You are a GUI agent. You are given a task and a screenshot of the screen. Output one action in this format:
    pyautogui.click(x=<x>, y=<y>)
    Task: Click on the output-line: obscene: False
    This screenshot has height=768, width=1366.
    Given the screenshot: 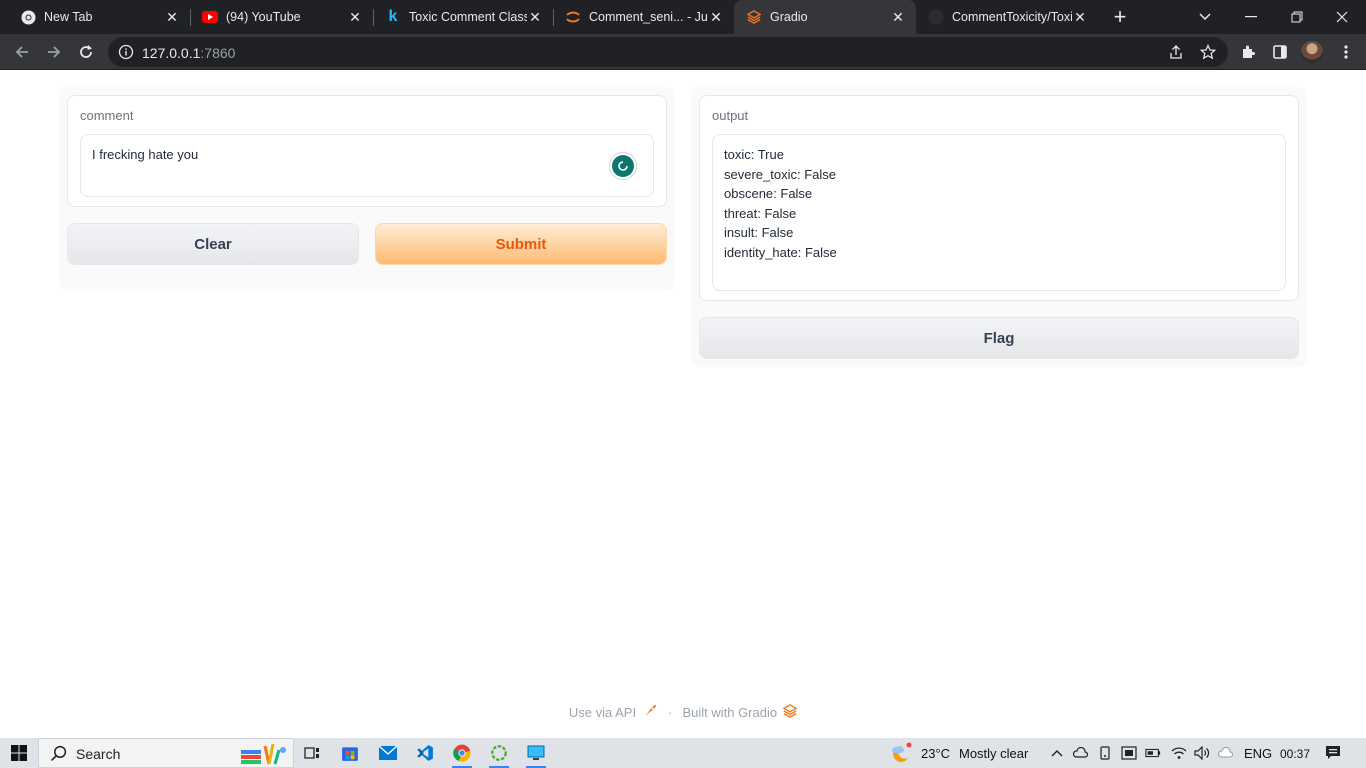 What is the action you would take?
    pyautogui.click(x=768, y=194)
    